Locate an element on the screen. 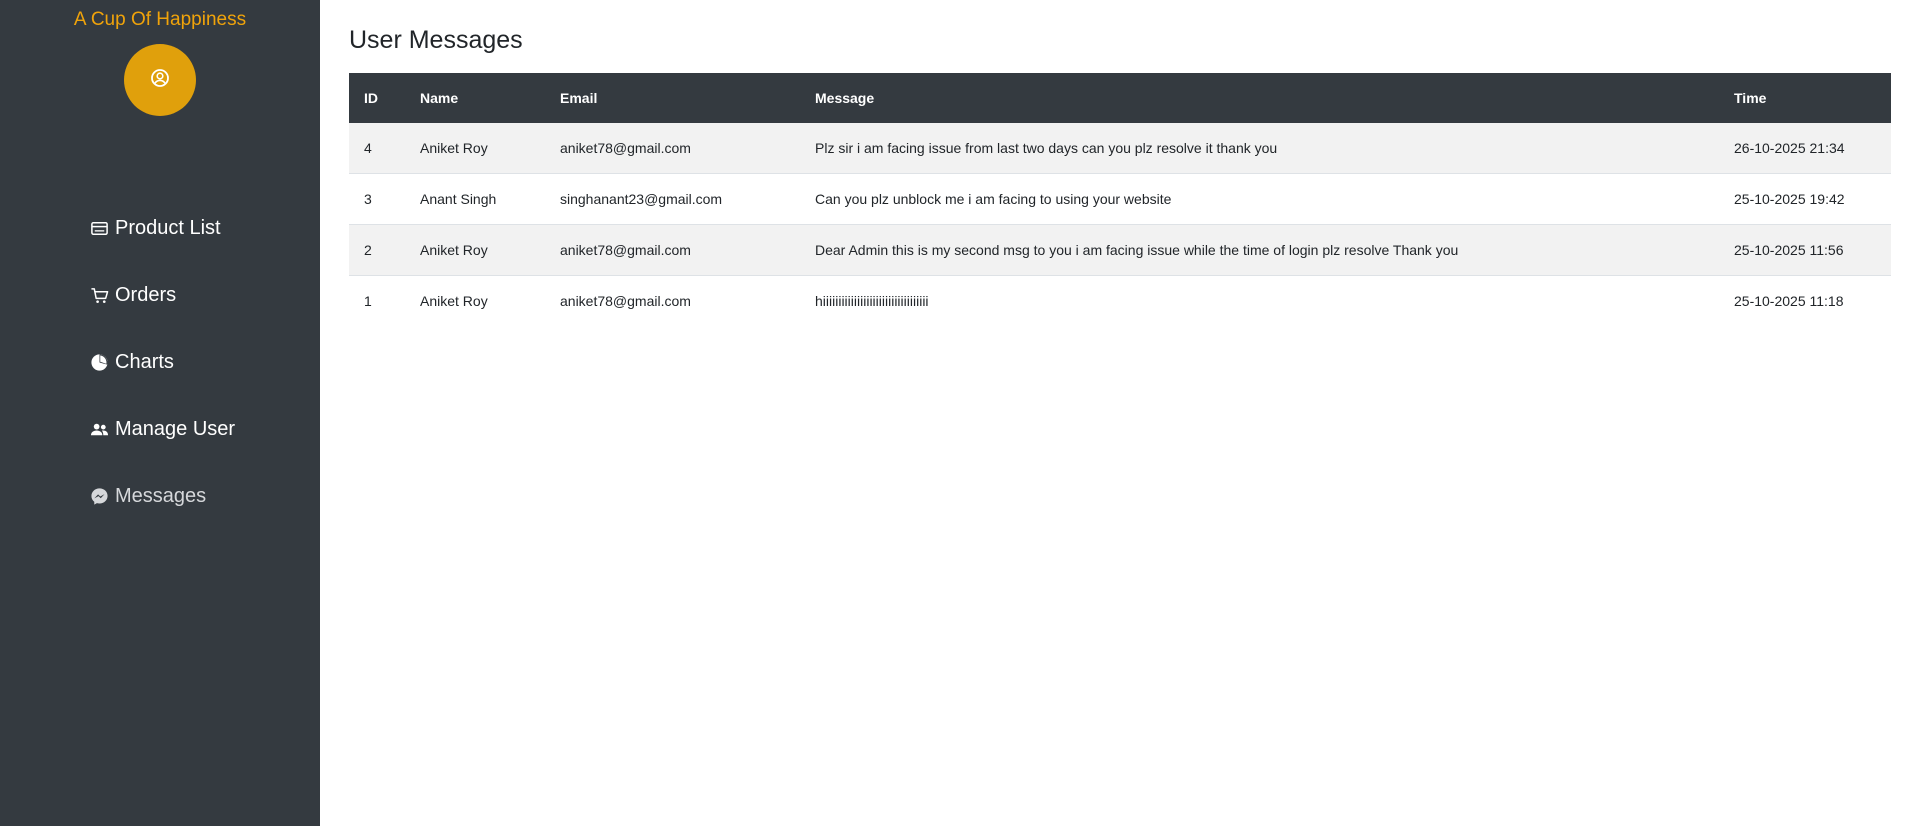 The image size is (1920, 826). cell-time: 25-10-2025 11:18 is located at coordinates (1789, 301).